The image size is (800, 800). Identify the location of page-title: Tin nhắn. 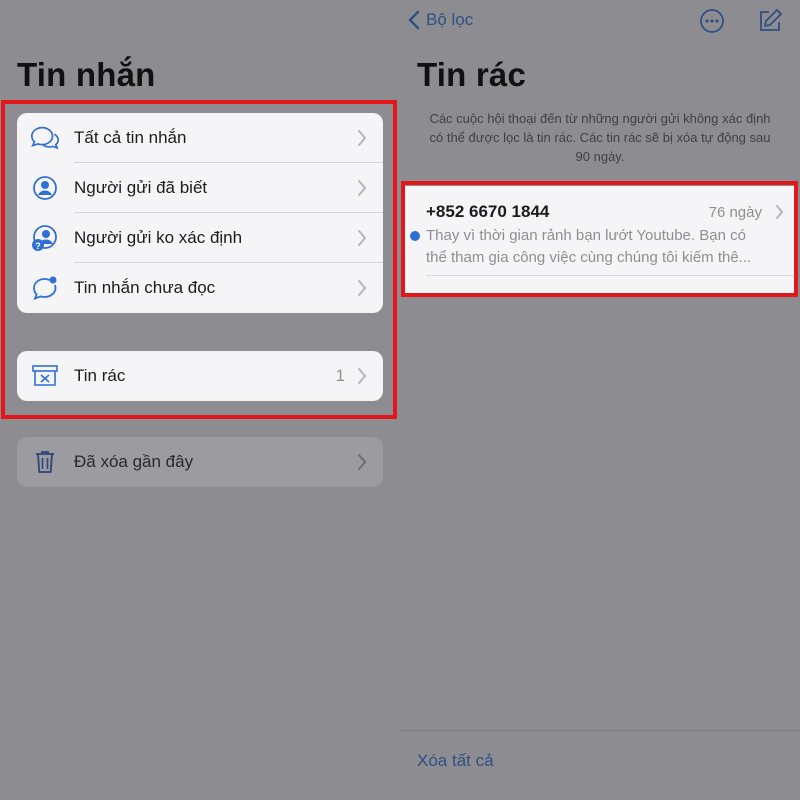
(86, 74).